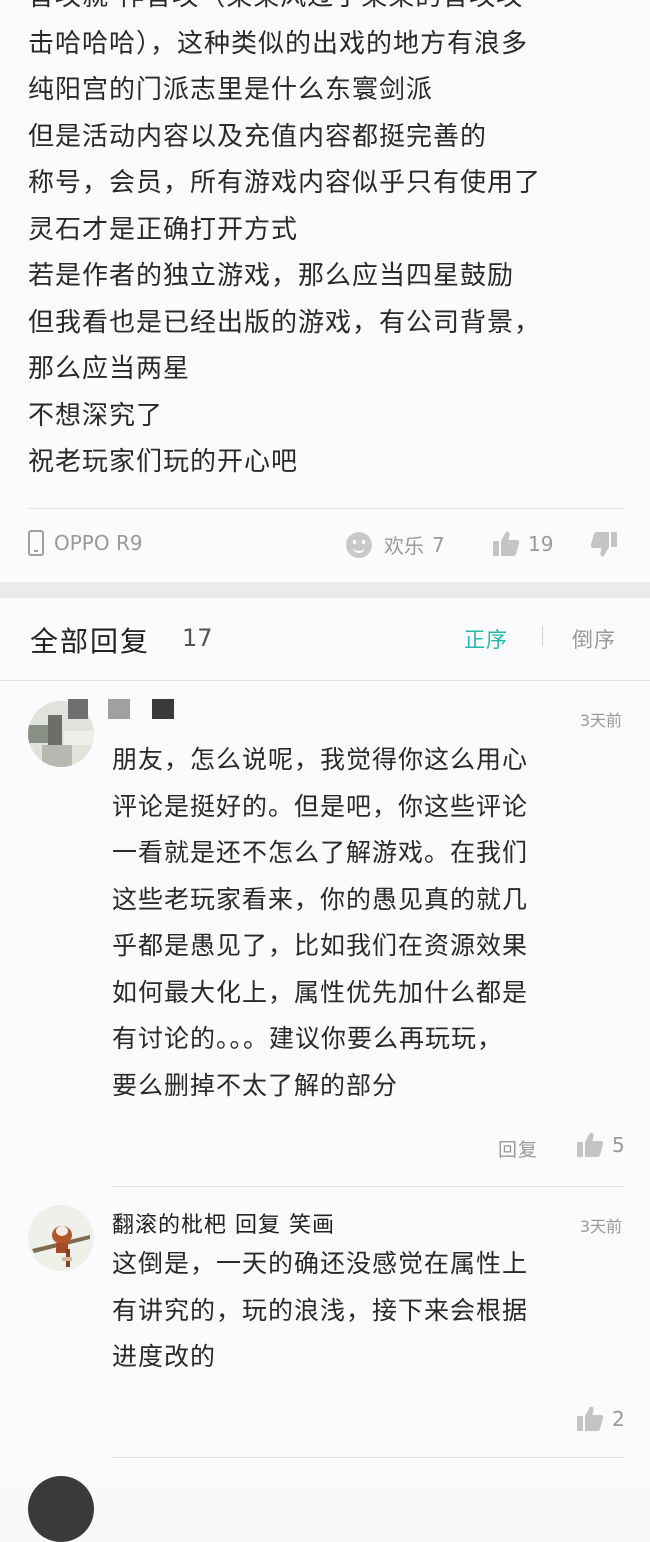  Describe the element at coordinates (96, 415) in the screenshot. I see `post-line: 不想深究了` at that location.